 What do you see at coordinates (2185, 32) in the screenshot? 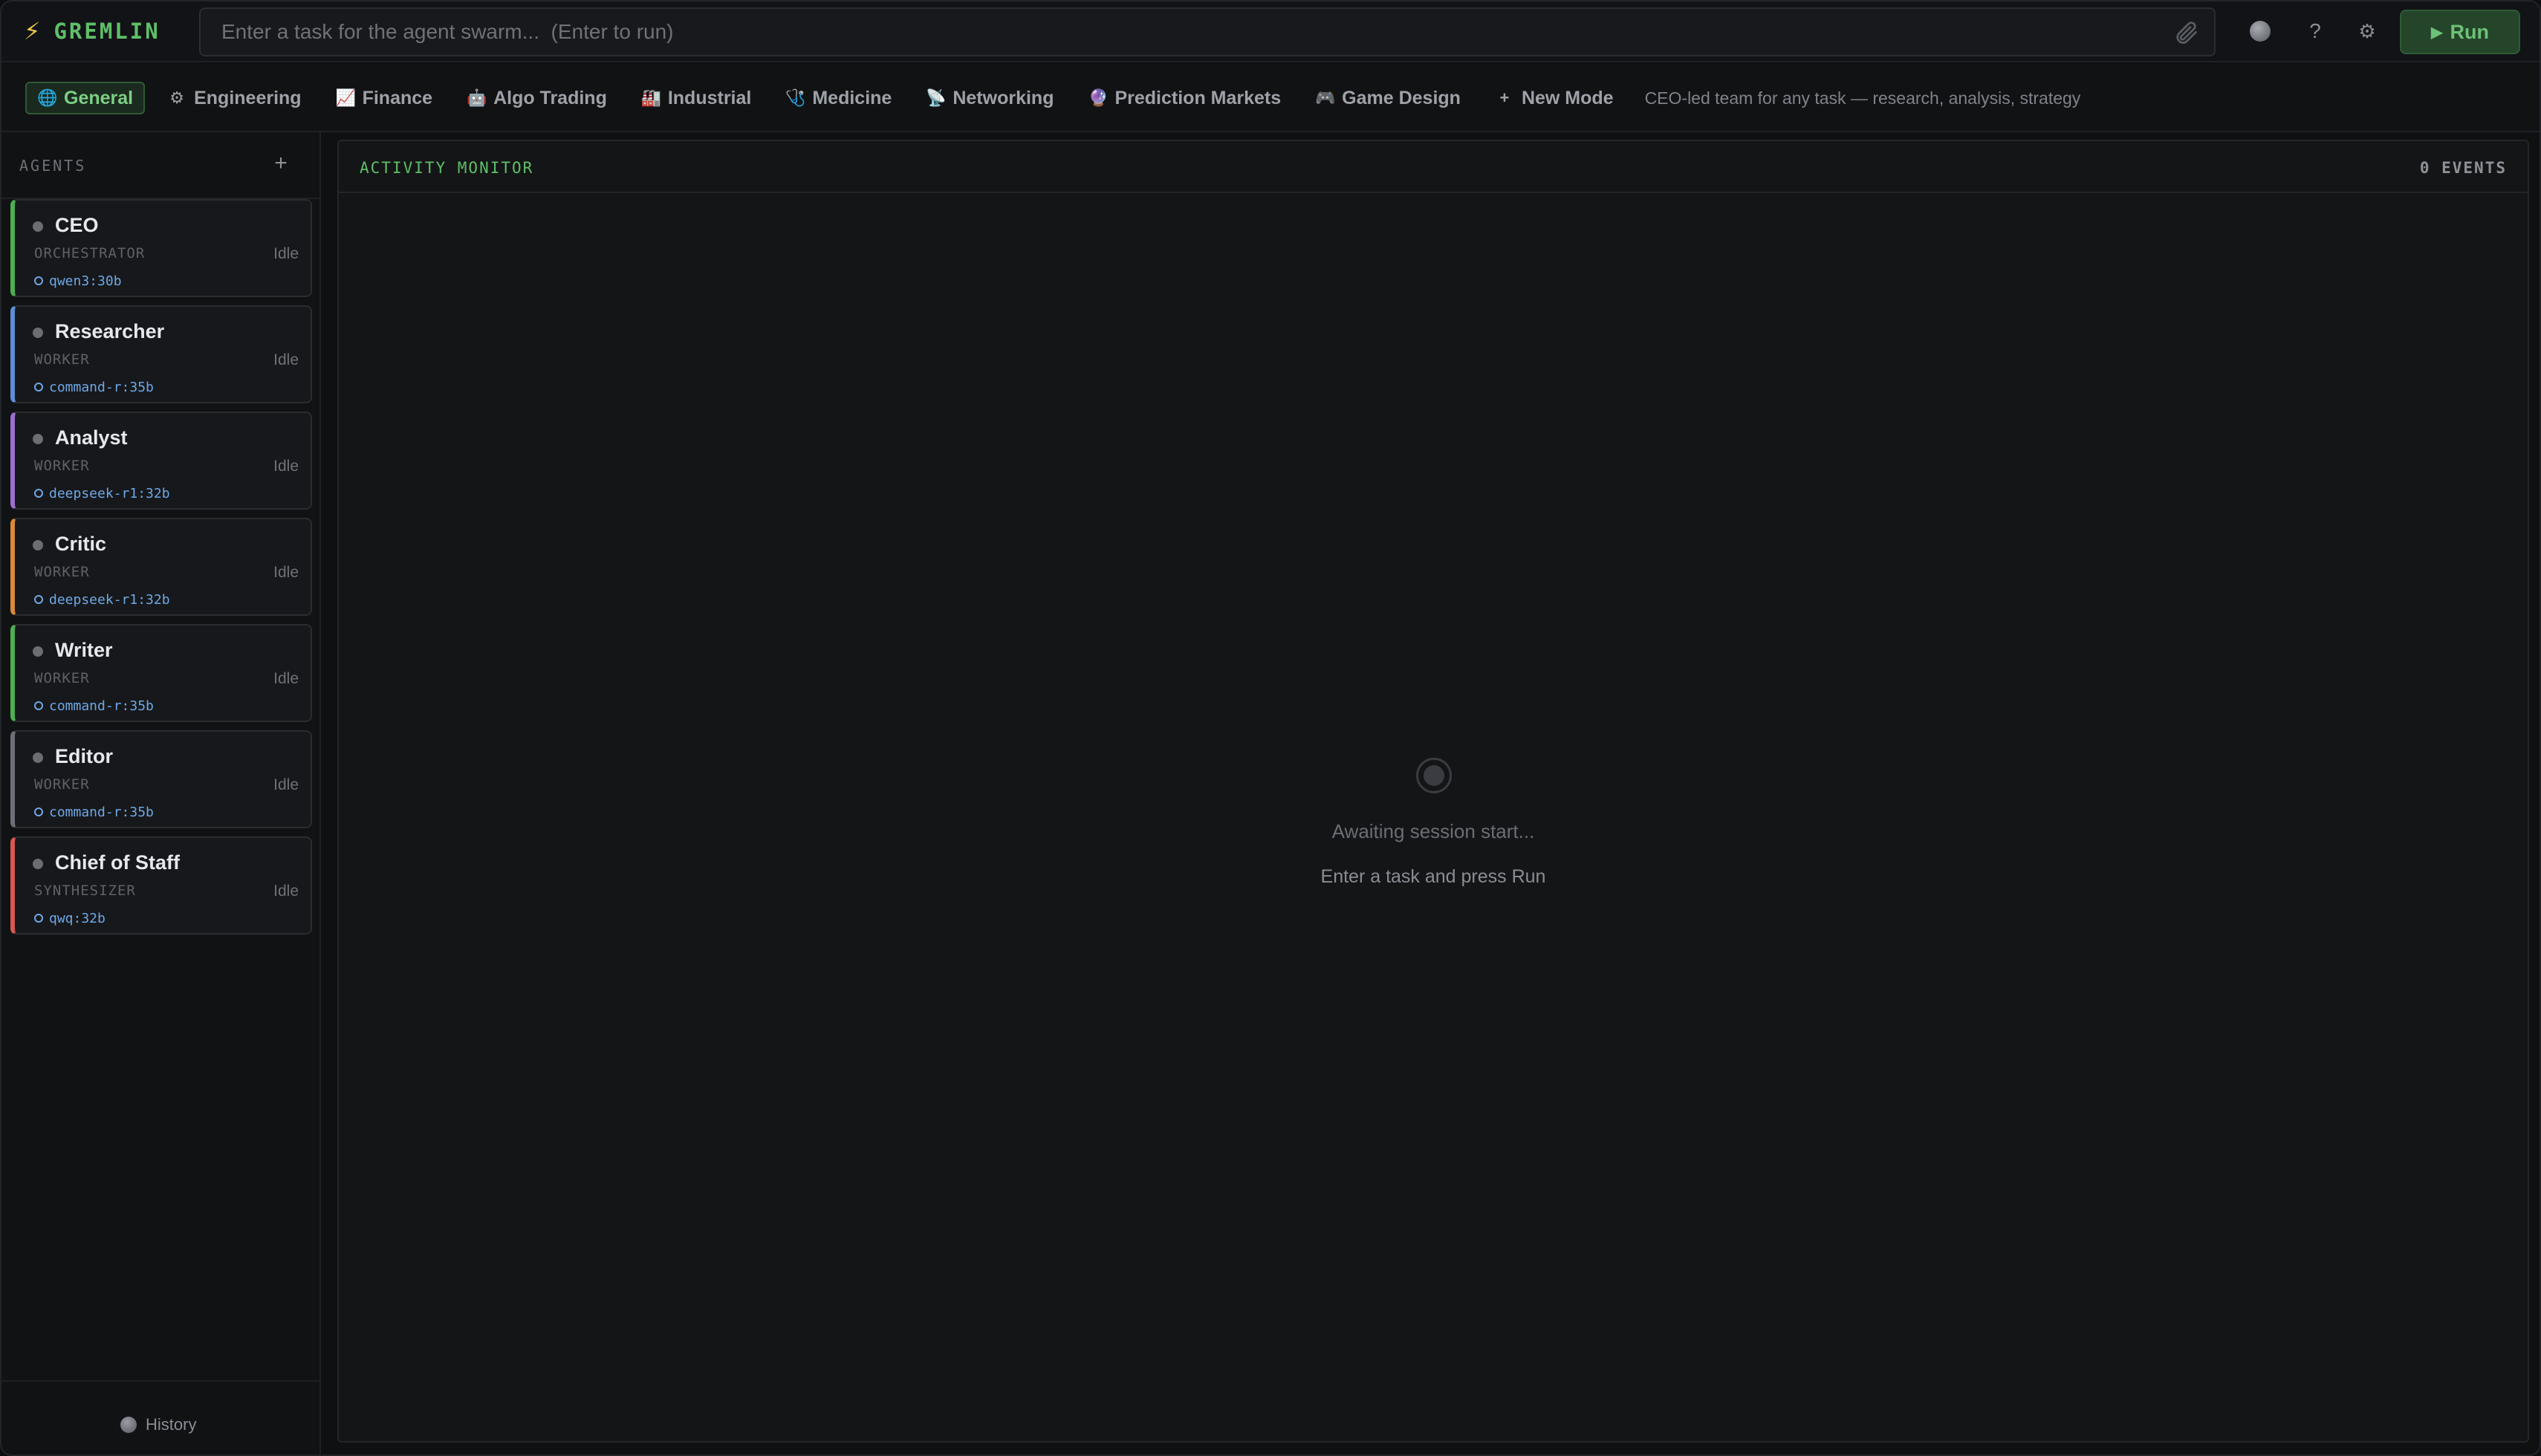
I see `paperclip-icon` at bounding box center [2185, 32].